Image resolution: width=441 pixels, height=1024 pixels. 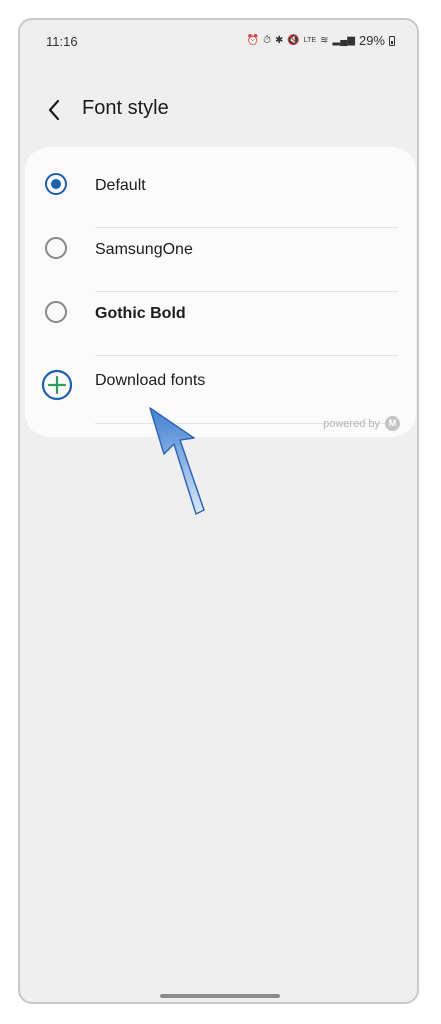 I want to click on download-fonts-row: Download fonts, so click(x=220, y=387).